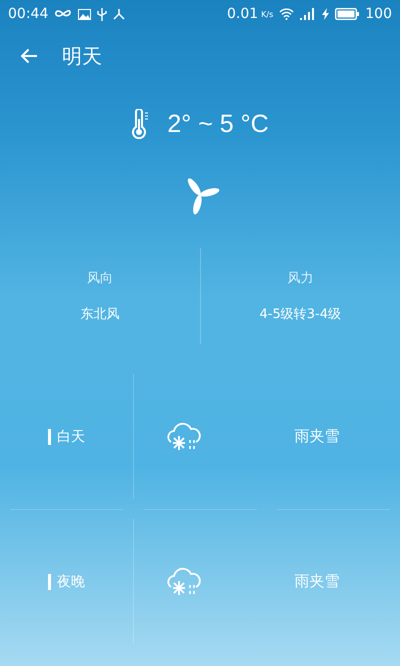 This screenshot has height=666, width=400. I want to click on speed-unit: K/s, so click(267, 14).